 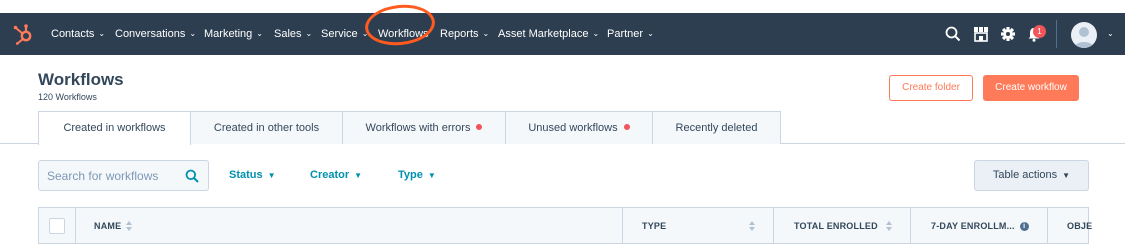 I want to click on nav-item-sales: Sales ⌄, so click(x=293, y=34).